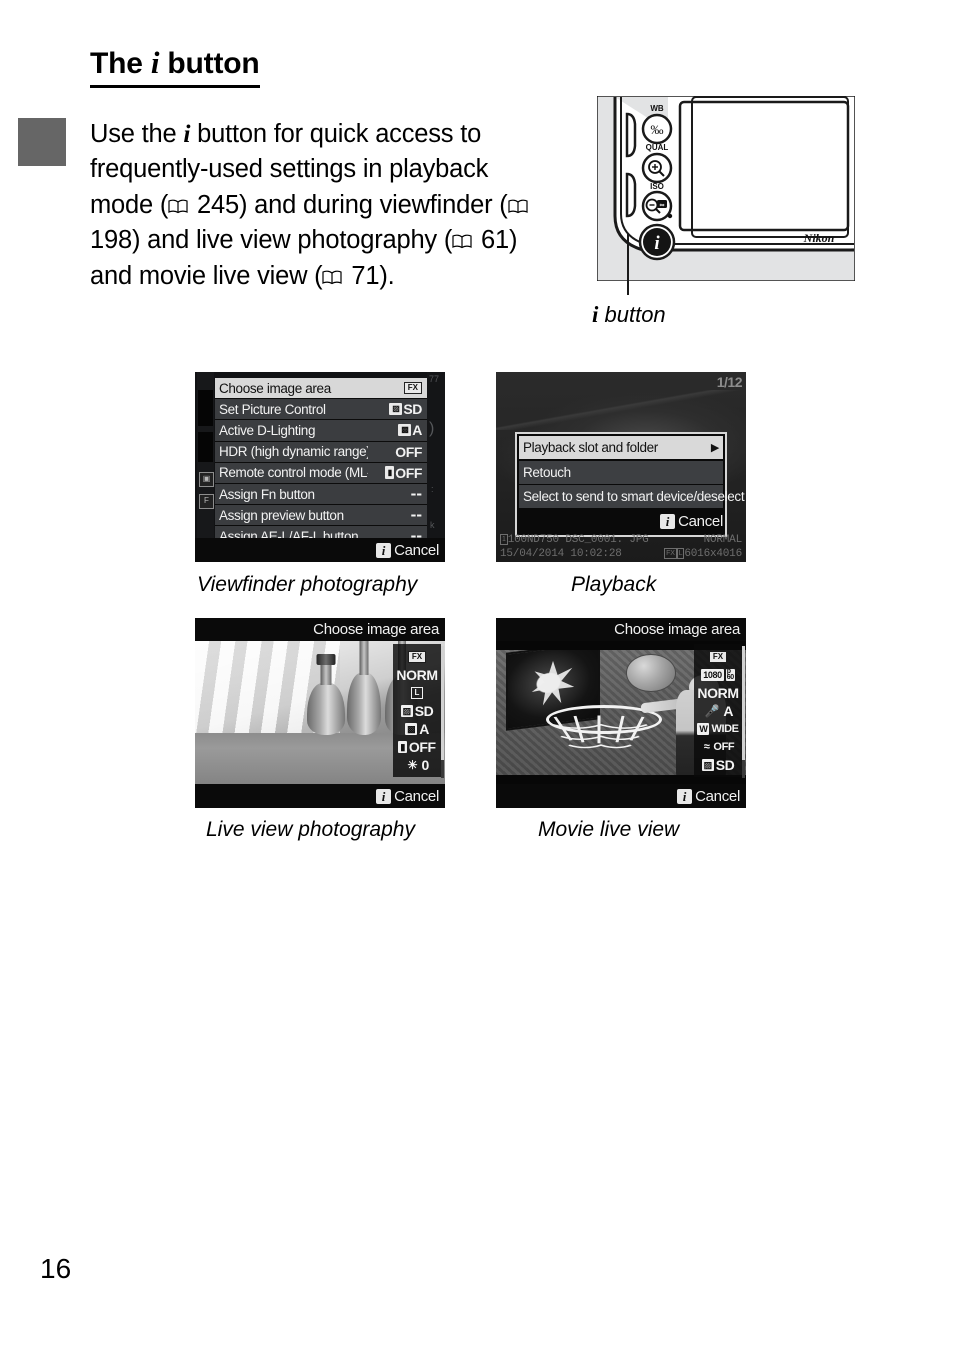 The height and width of the screenshot is (1345, 954). I want to click on viewfinder-menu-value: FX, so click(397, 388).